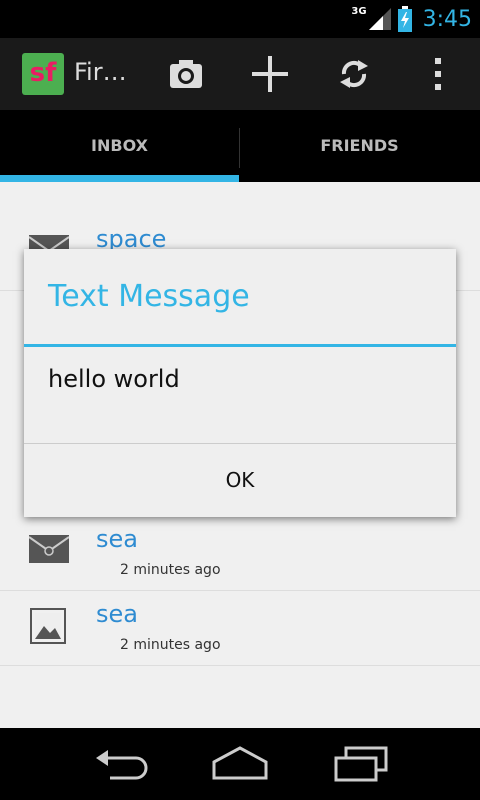 The width and height of the screenshot is (480, 800). What do you see at coordinates (186, 74) in the screenshot?
I see `camera-icon` at bounding box center [186, 74].